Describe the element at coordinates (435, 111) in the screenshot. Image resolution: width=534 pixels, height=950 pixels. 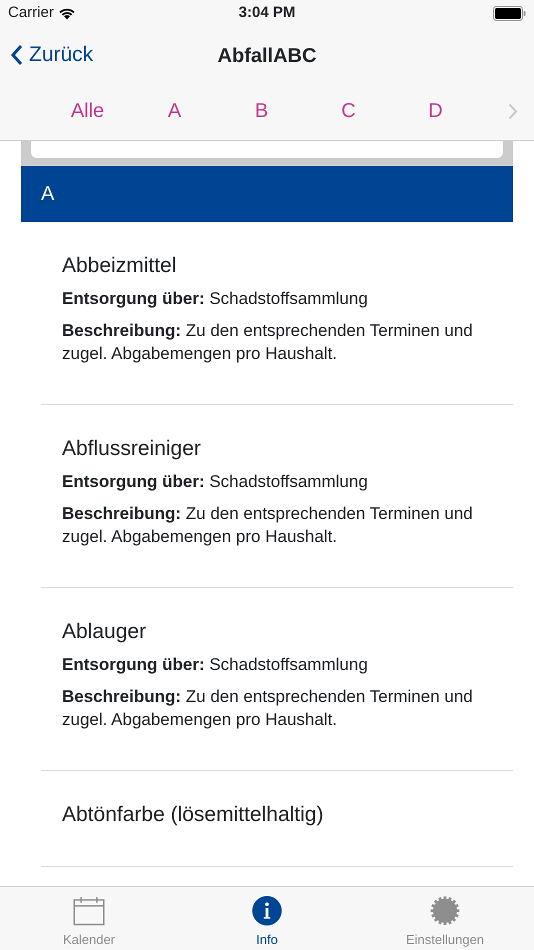
I see `letter-tab: D` at that location.